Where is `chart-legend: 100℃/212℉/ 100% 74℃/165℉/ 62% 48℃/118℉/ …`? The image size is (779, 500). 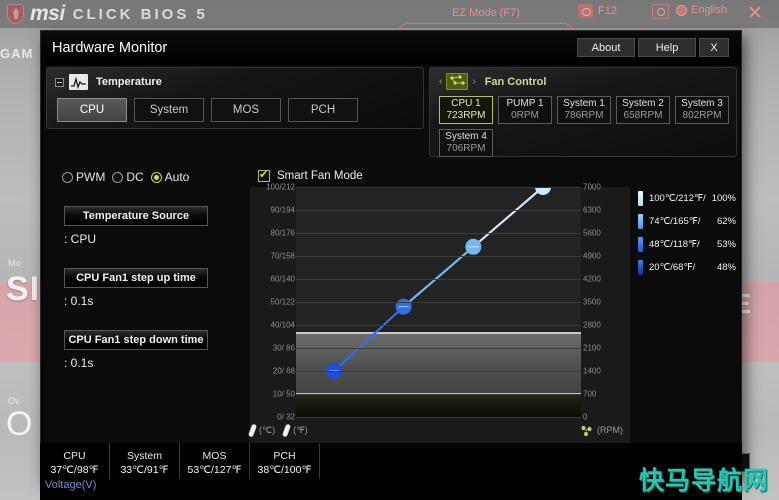 chart-legend: 100℃/212℉/ 100% 74℃/165℉/ 62% 48℃/118℉/ … is located at coordinates (687, 233).